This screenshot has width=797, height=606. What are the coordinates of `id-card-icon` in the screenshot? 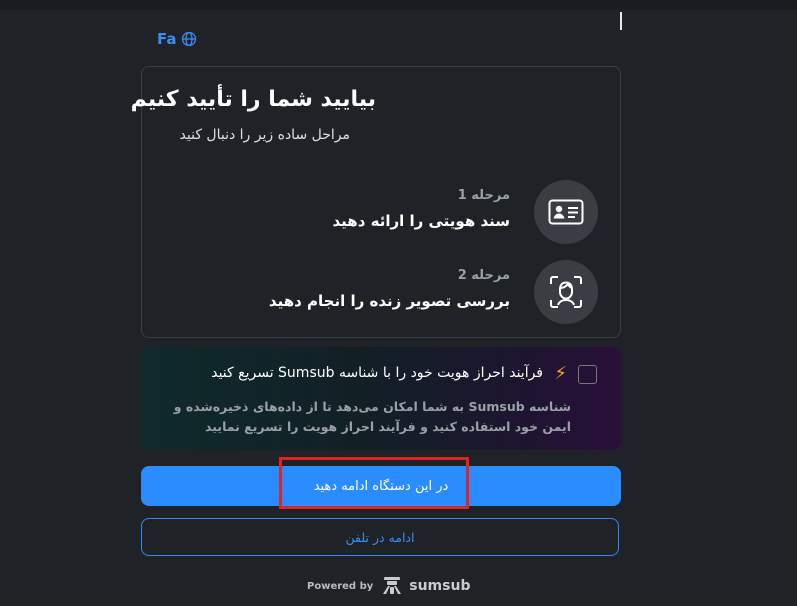 It's located at (566, 212).